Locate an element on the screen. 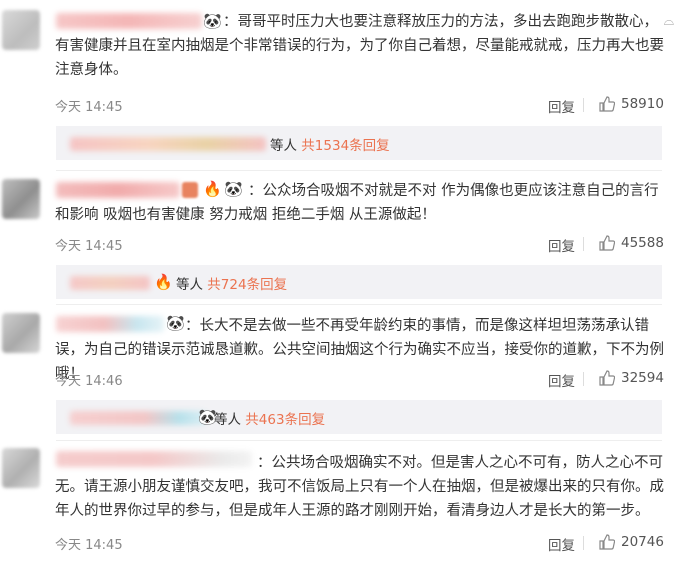  fire-badge-icon: 🔥 is located at coordinates (163, 282).